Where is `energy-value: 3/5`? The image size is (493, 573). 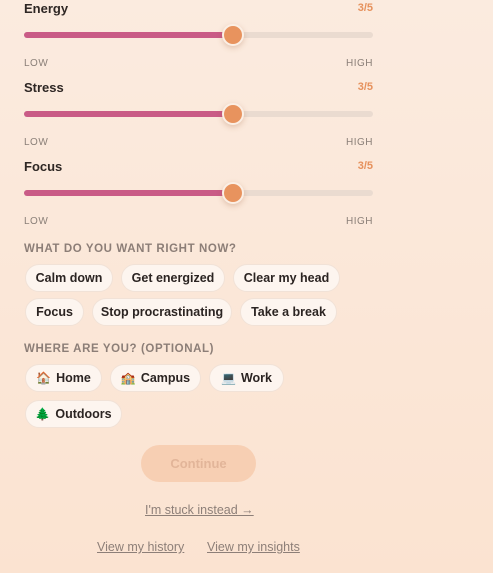
energy-value: 3/5 is located at coordinates (365, 8).